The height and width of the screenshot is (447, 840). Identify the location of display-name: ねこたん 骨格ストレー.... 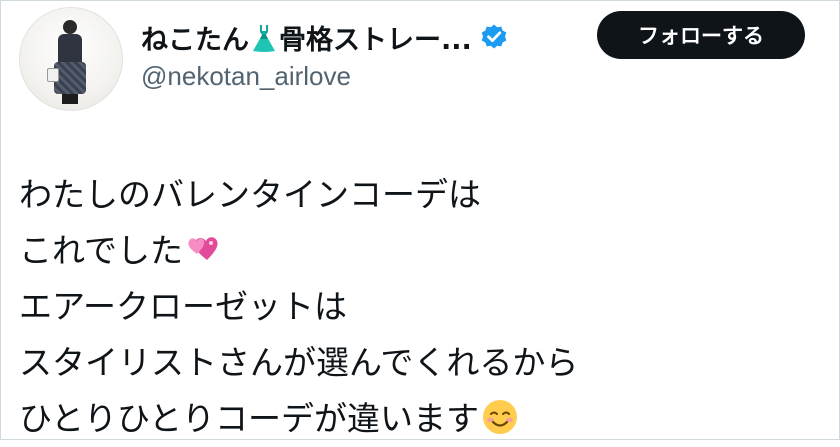
(306, 37).